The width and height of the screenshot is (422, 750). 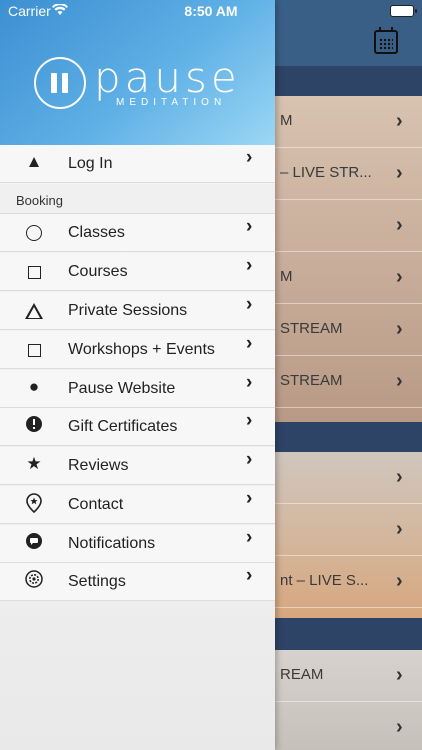 I want to click on menu-item-label: Classes, so click(x=96, y=232).